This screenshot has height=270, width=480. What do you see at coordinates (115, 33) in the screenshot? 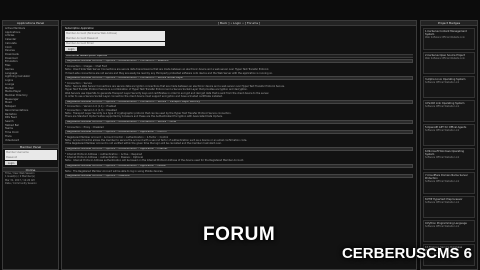
I see `subscribe-nickname-input` at bounding box center [115, 33].